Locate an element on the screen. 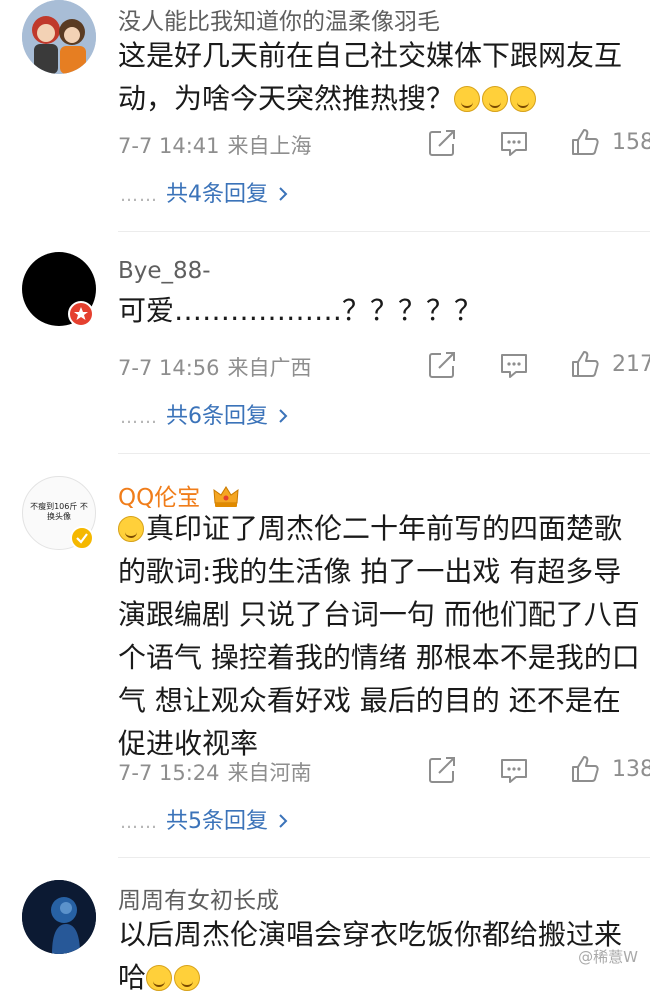  blue-figure-avatar-icon is located at coordinates (59, 917).